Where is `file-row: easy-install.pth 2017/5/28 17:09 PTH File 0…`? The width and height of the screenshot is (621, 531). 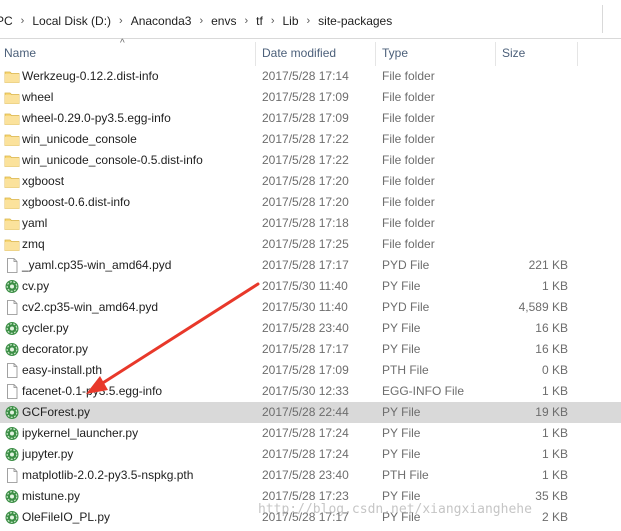 file-row: easy-install.pth 2017/5/28 17:09 PTH File 0… is located at coordinates (310, 370).